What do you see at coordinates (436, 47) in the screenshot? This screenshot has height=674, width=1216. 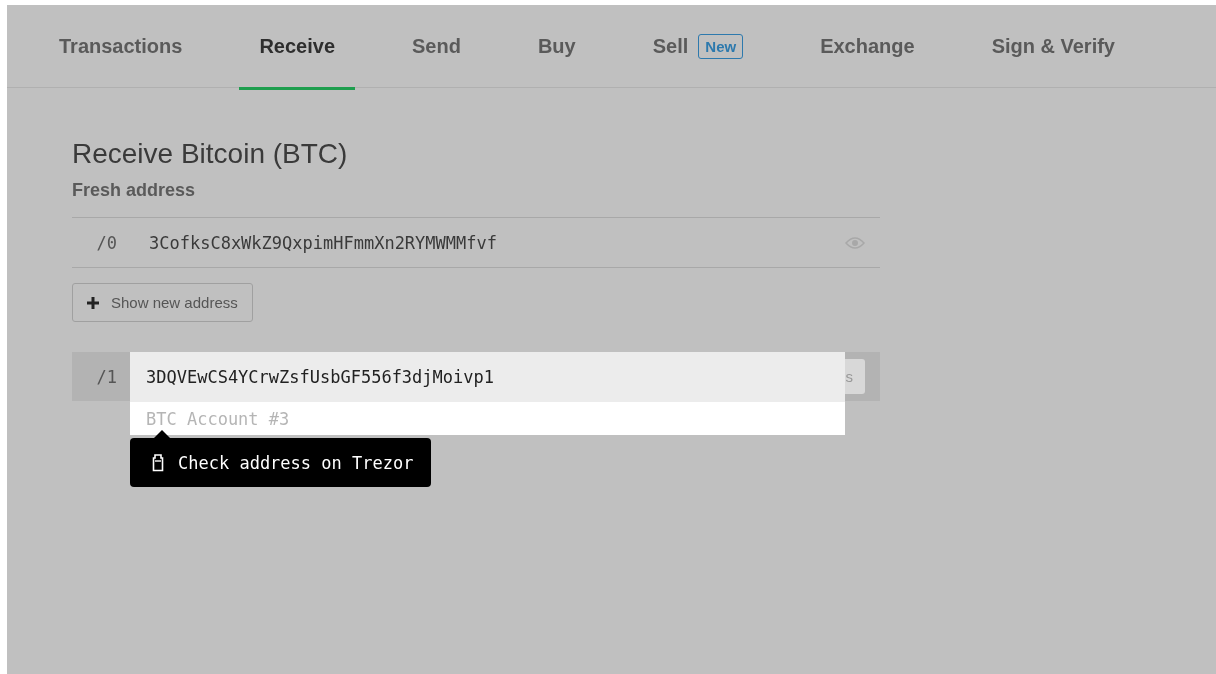 I see `tab: Send` at bounding box center [436, 47].